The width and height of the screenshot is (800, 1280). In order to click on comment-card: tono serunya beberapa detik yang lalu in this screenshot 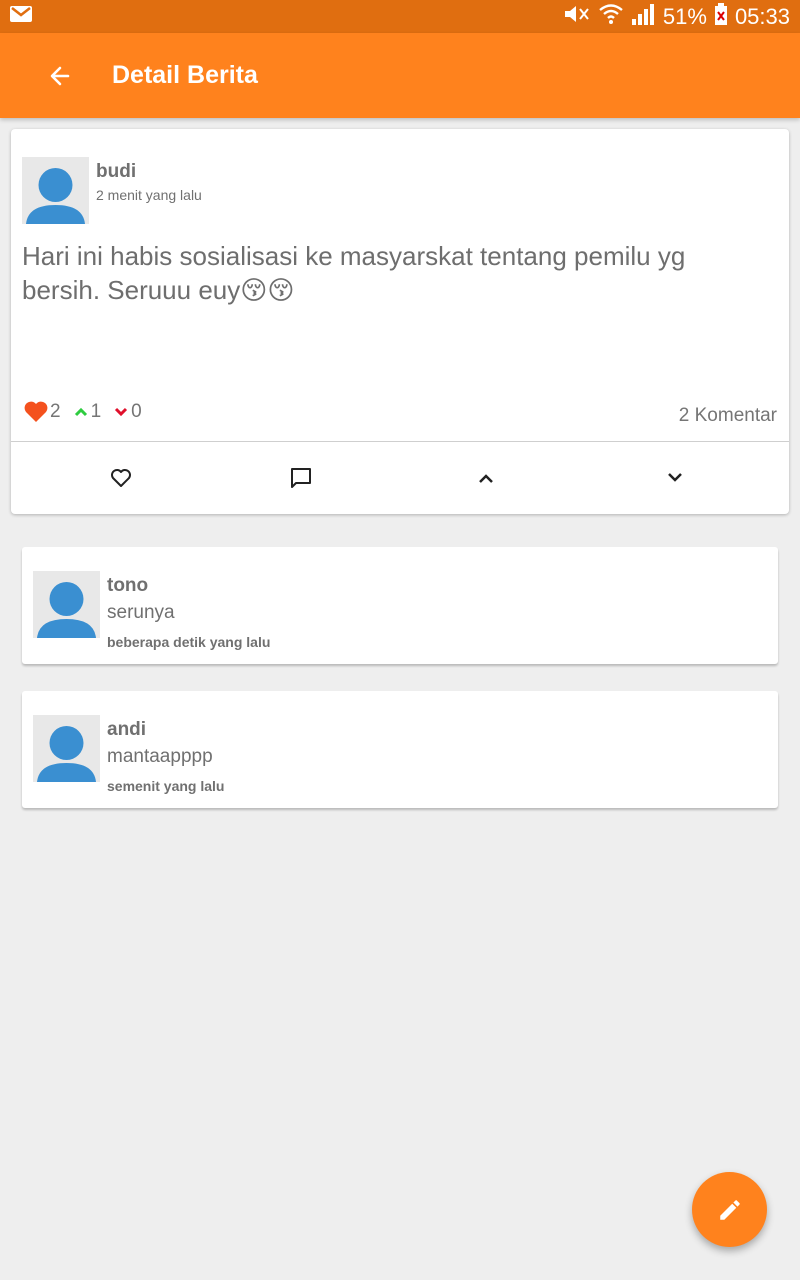, I will do `click(400, 605)`.